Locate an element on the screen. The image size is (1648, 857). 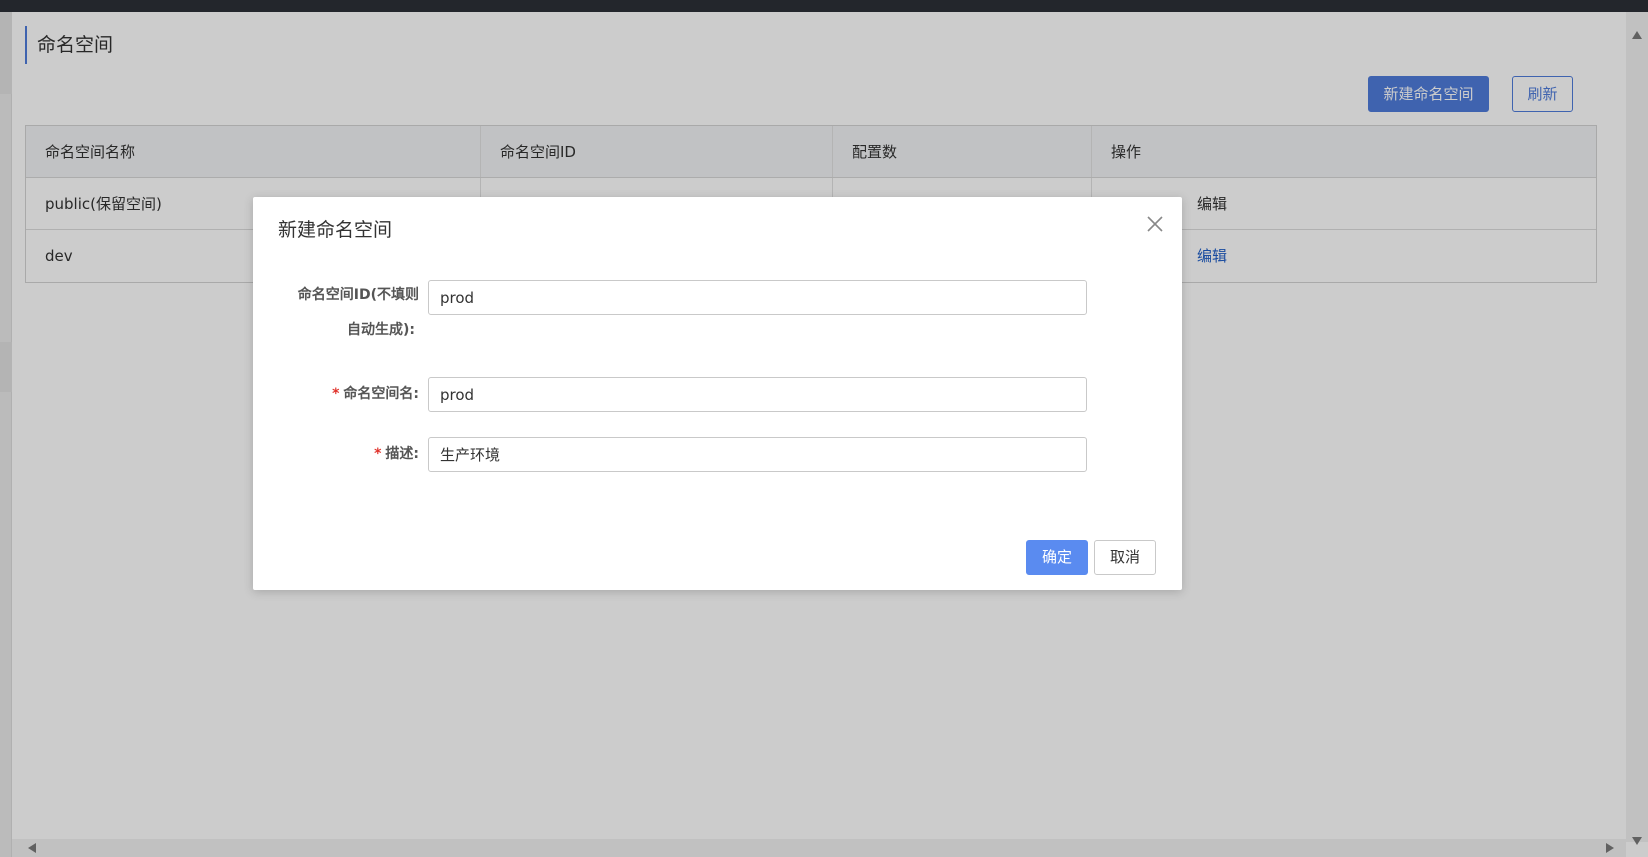
namespace-name-label-text: 命名空间名: is located at coordinates (381, 394).